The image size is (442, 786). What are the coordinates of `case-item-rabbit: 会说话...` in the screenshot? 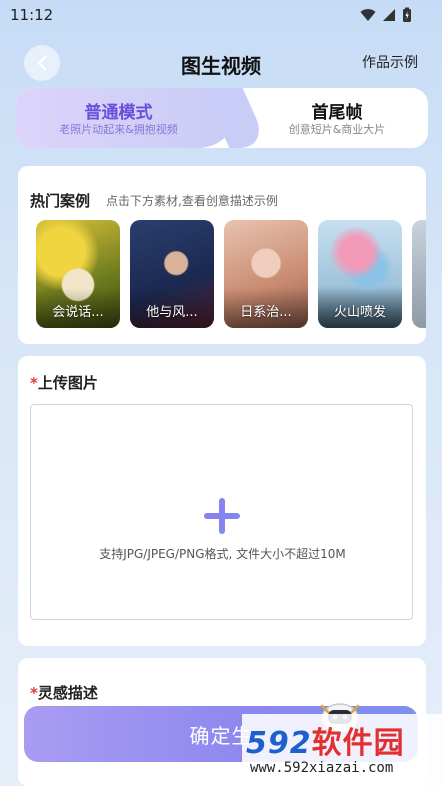 It's located at (78, 274).